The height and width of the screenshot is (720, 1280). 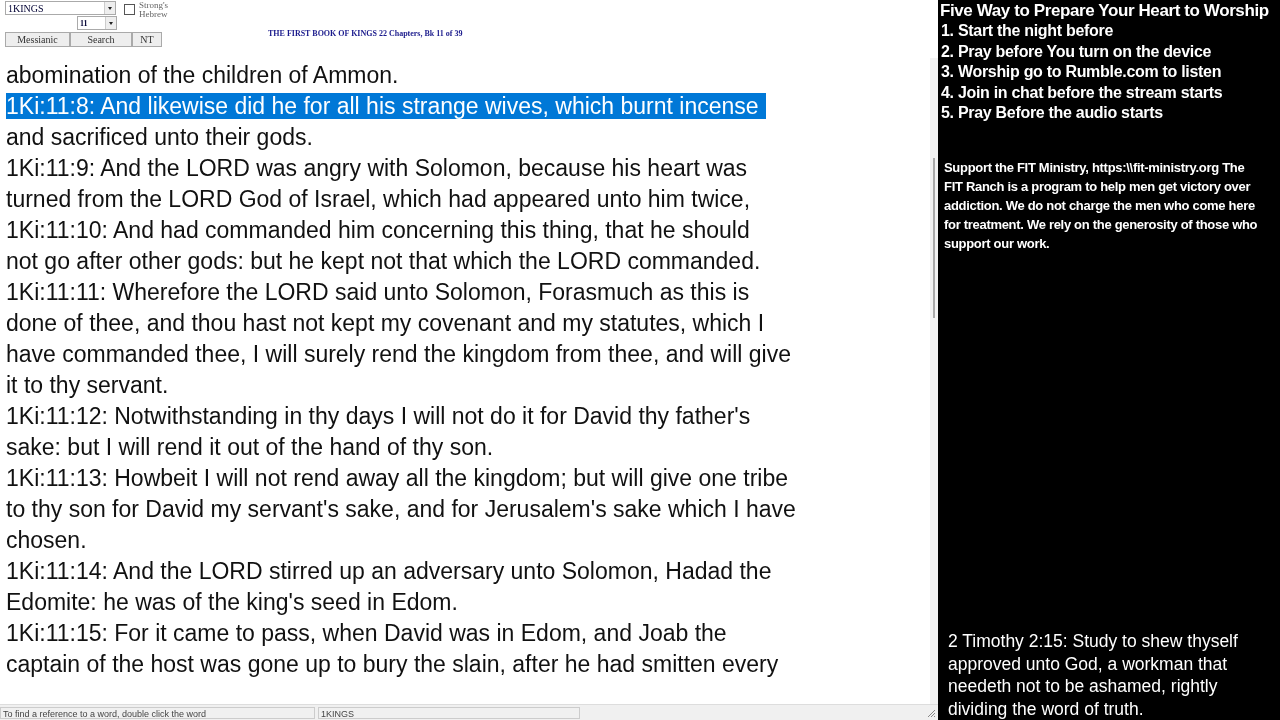 What do you see at coordinates (378, 292) in the screenshot?
I see `verse-text-line: 1Ki:11:11: Wherefore the LORD said unto Solomon, Forasmuch as this is` at bounding box center [378, 292].